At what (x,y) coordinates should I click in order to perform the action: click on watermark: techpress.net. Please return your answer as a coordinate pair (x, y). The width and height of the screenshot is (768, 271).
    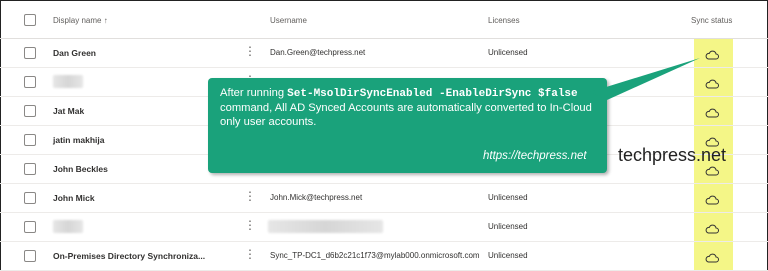
    Looking at the image, I should click on (672, 155).